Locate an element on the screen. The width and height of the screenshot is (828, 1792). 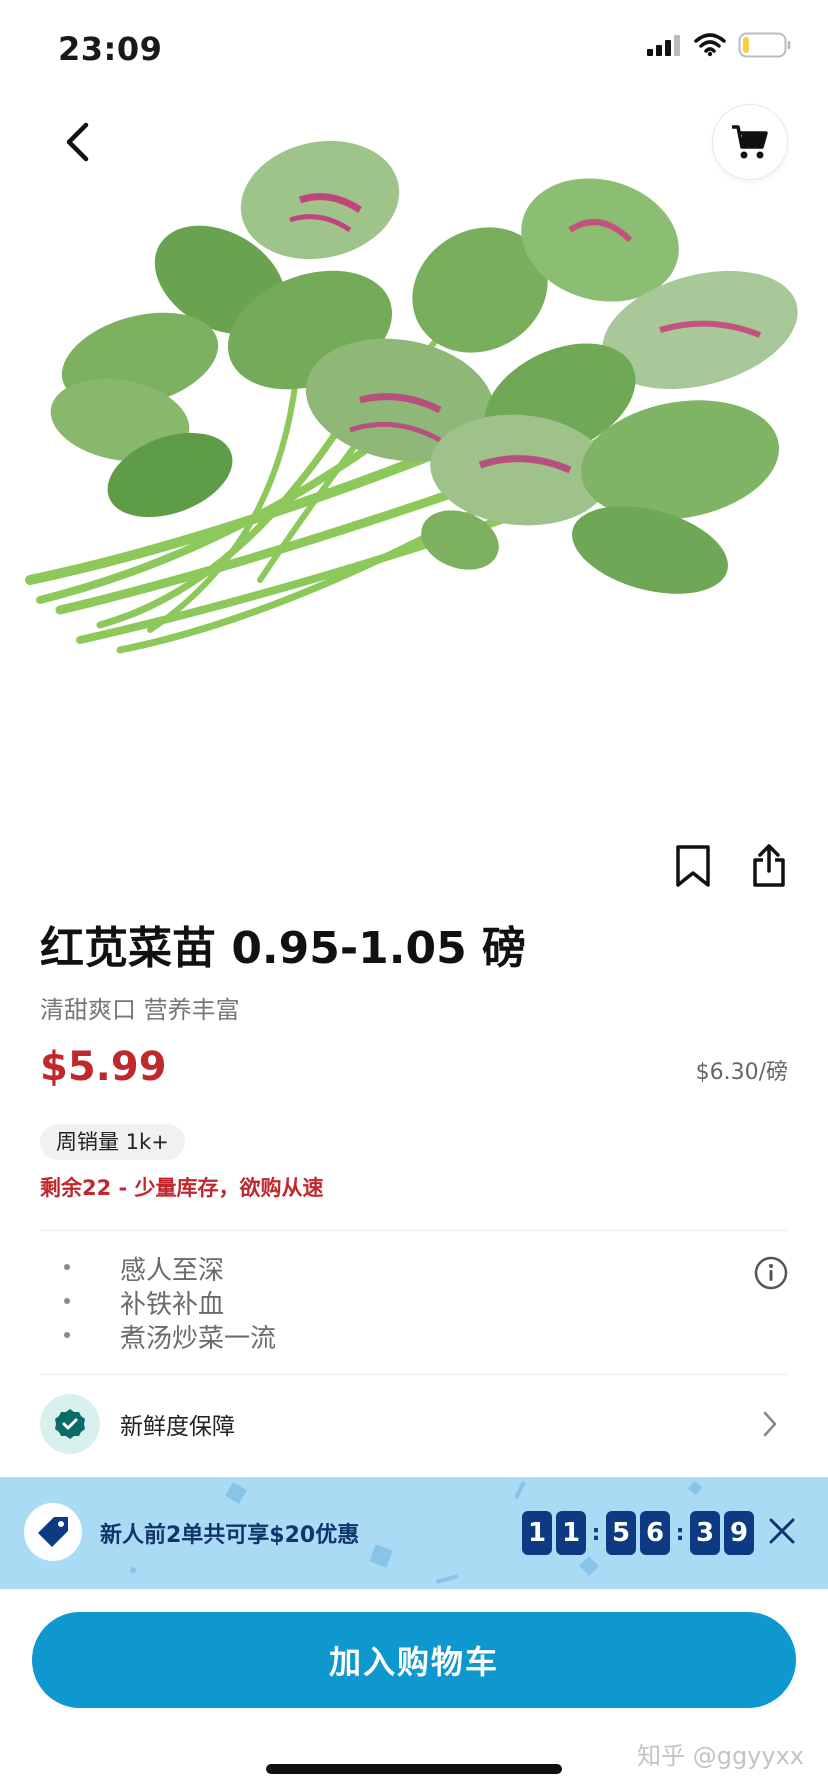
cart-button is located at coordinates (750, 142).